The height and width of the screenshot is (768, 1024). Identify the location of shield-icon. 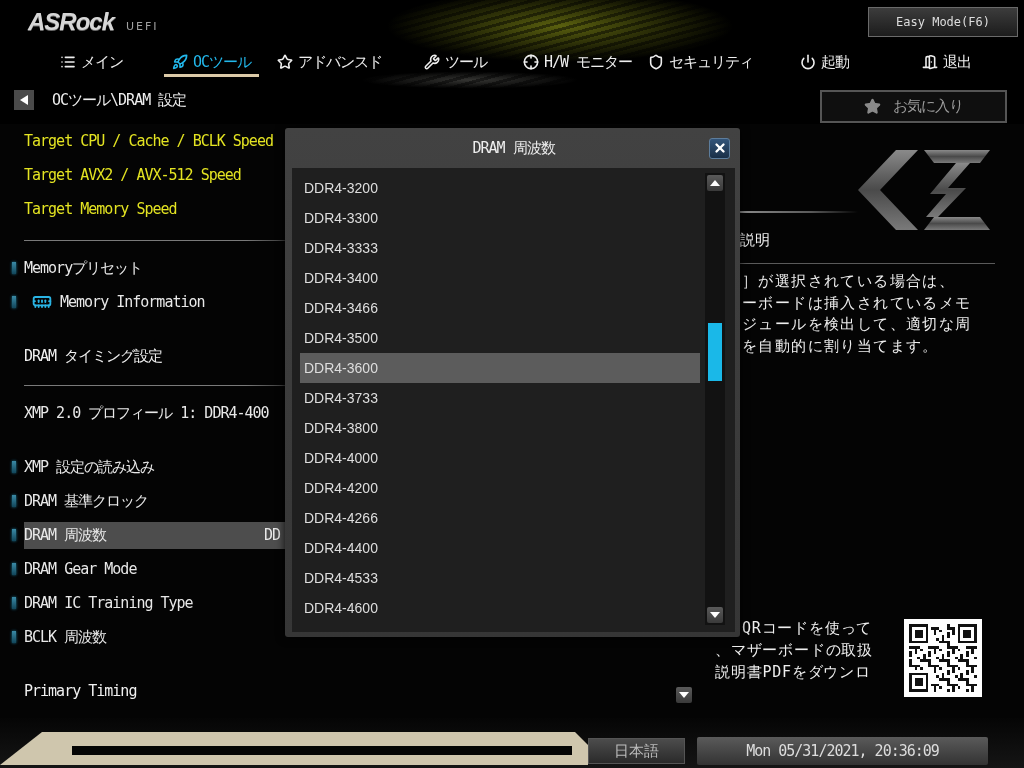
(656, 62).